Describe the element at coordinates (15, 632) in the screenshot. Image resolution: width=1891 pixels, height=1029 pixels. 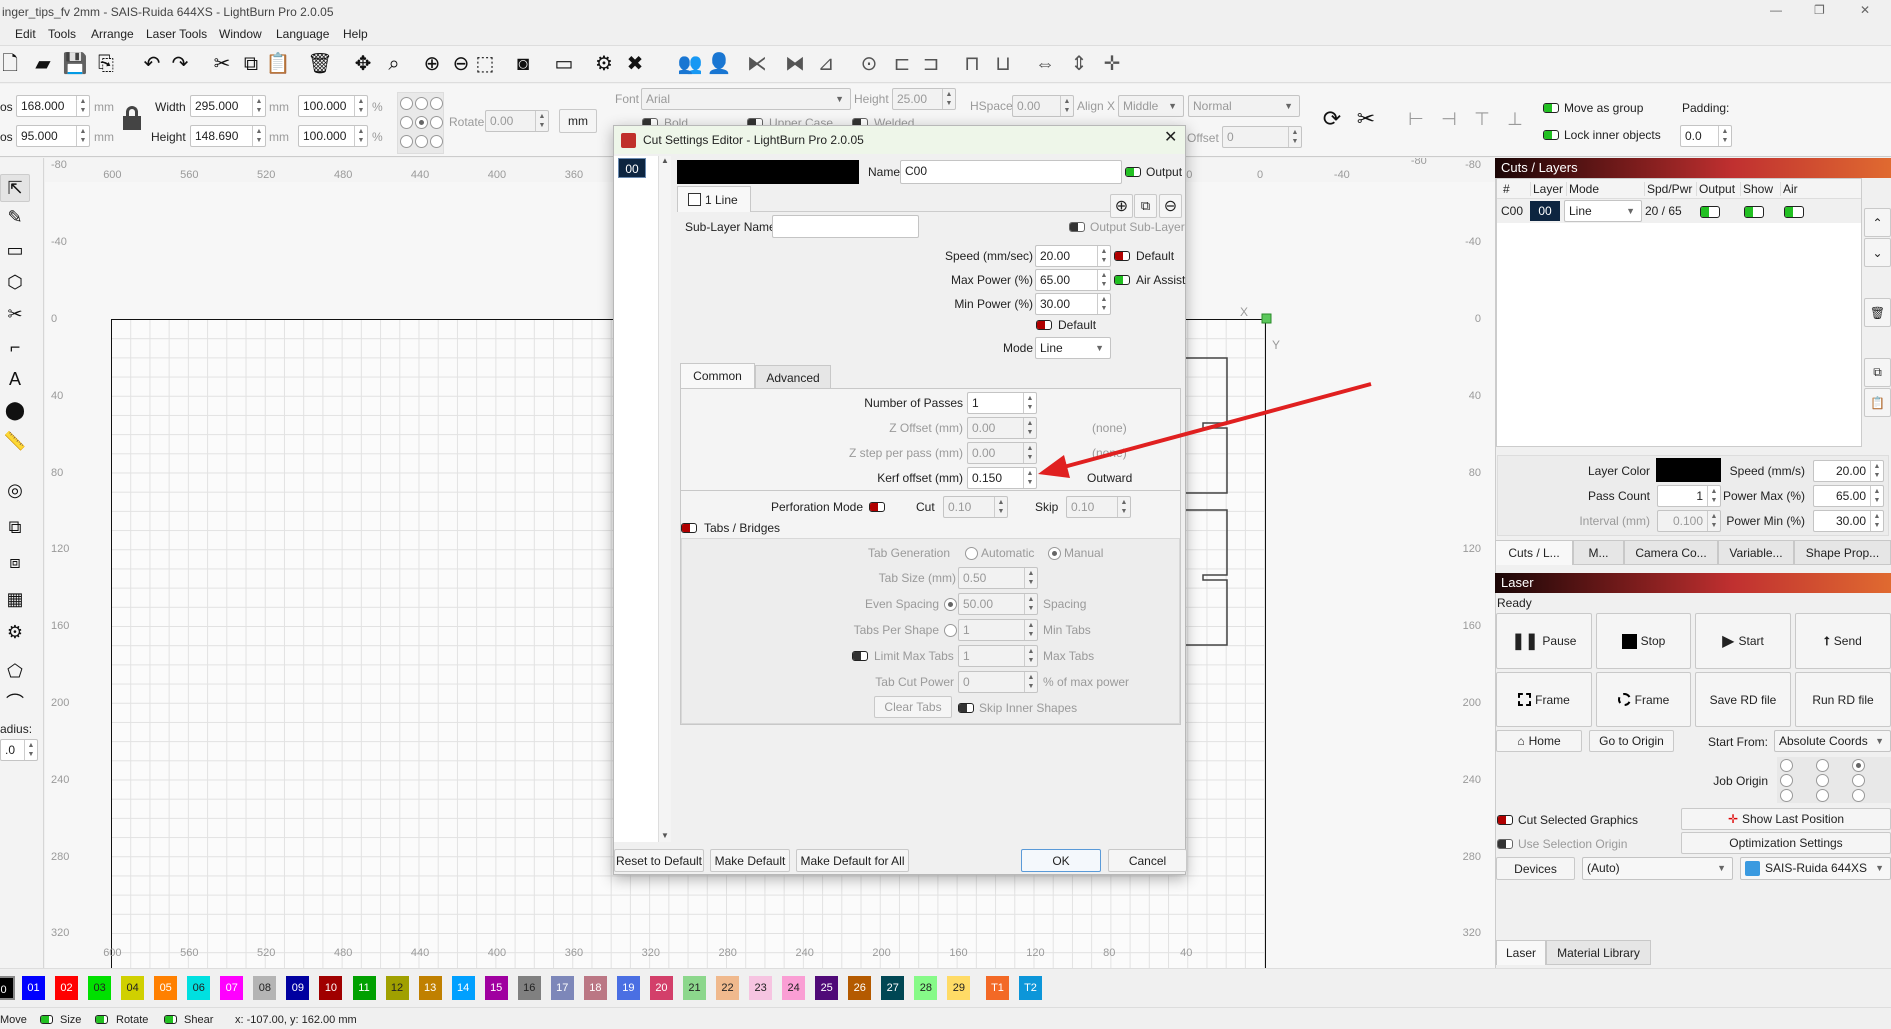
I see `circular-array-icon: ⚙` at that location.